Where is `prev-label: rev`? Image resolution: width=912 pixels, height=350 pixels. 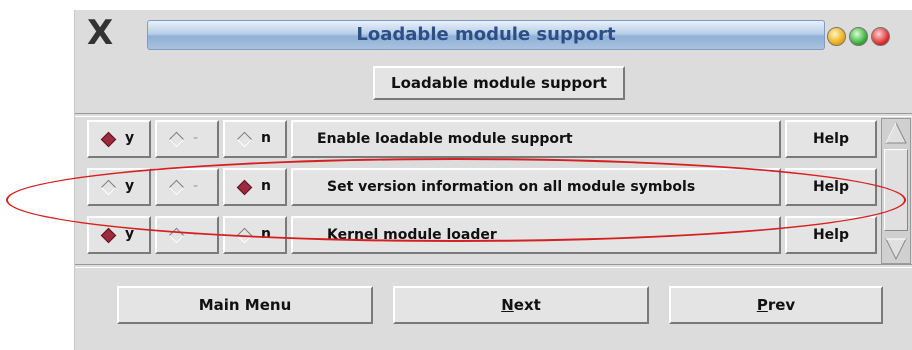
prev-label: rev is located at coordinates (781, 305).